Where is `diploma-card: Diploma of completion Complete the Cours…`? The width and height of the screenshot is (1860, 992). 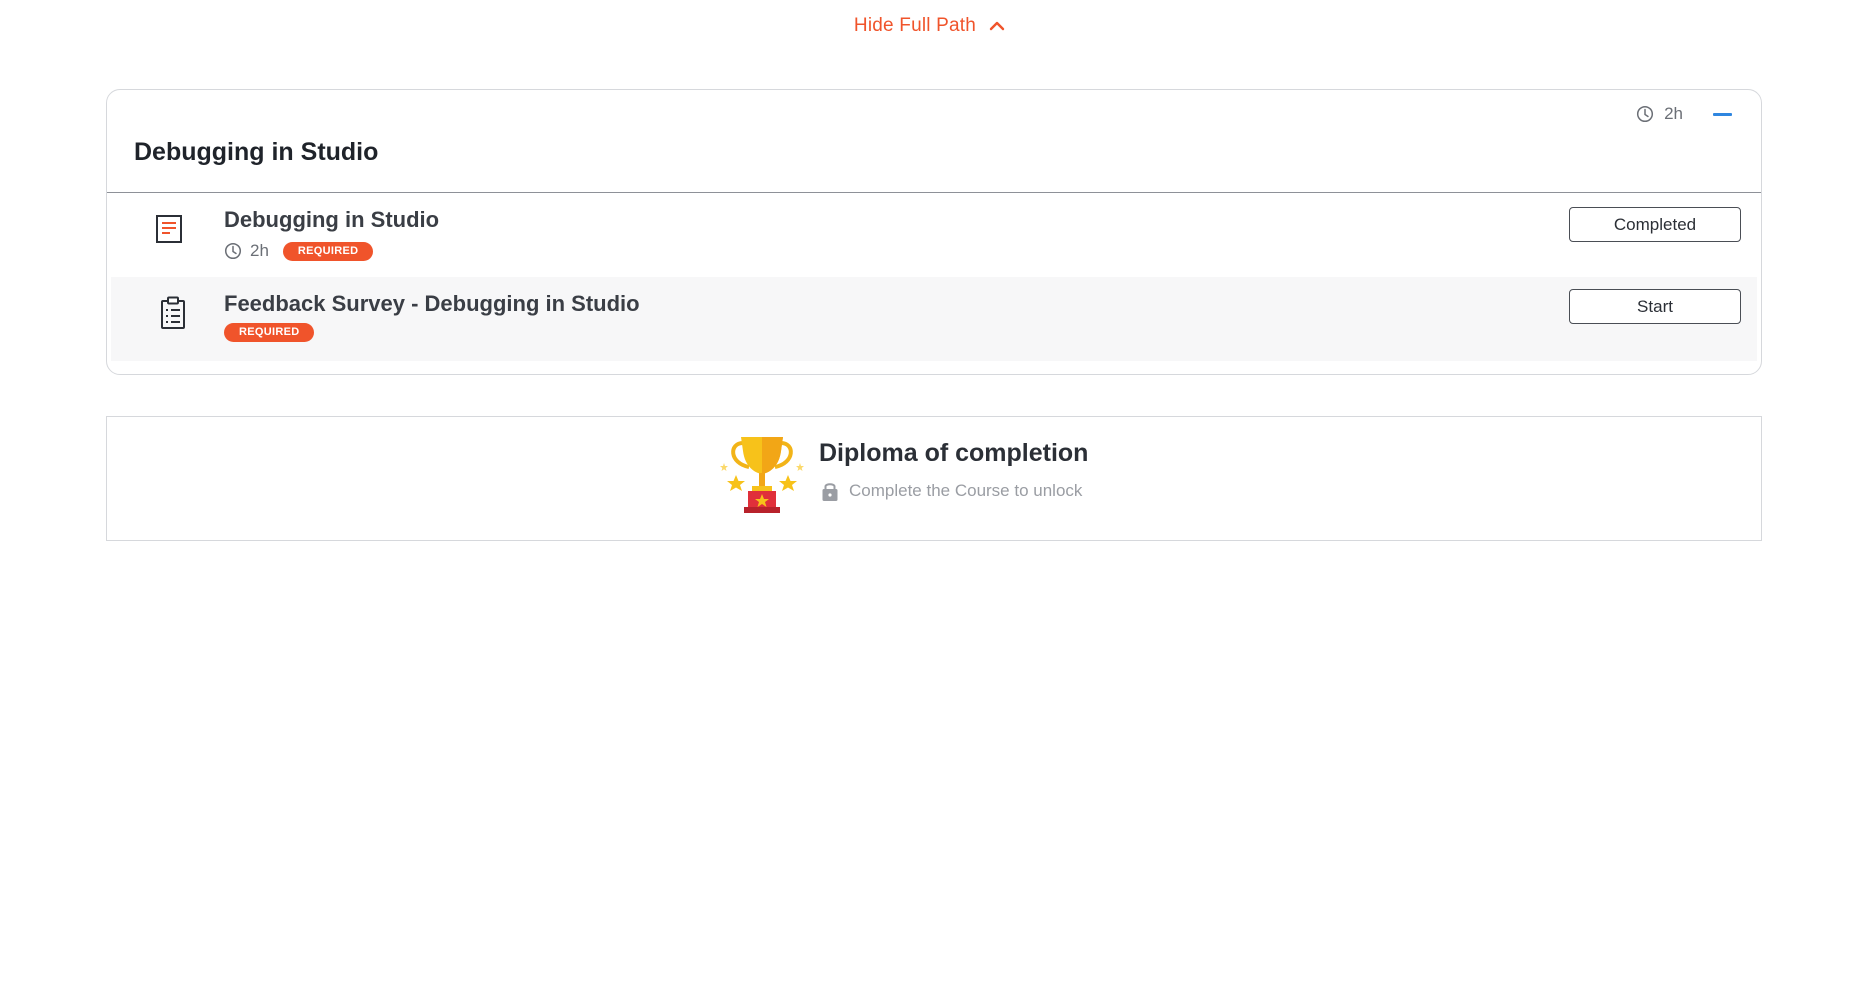
diploma-card: Diploma of completion Complete the Cours… is located at coordinates (934, 478).